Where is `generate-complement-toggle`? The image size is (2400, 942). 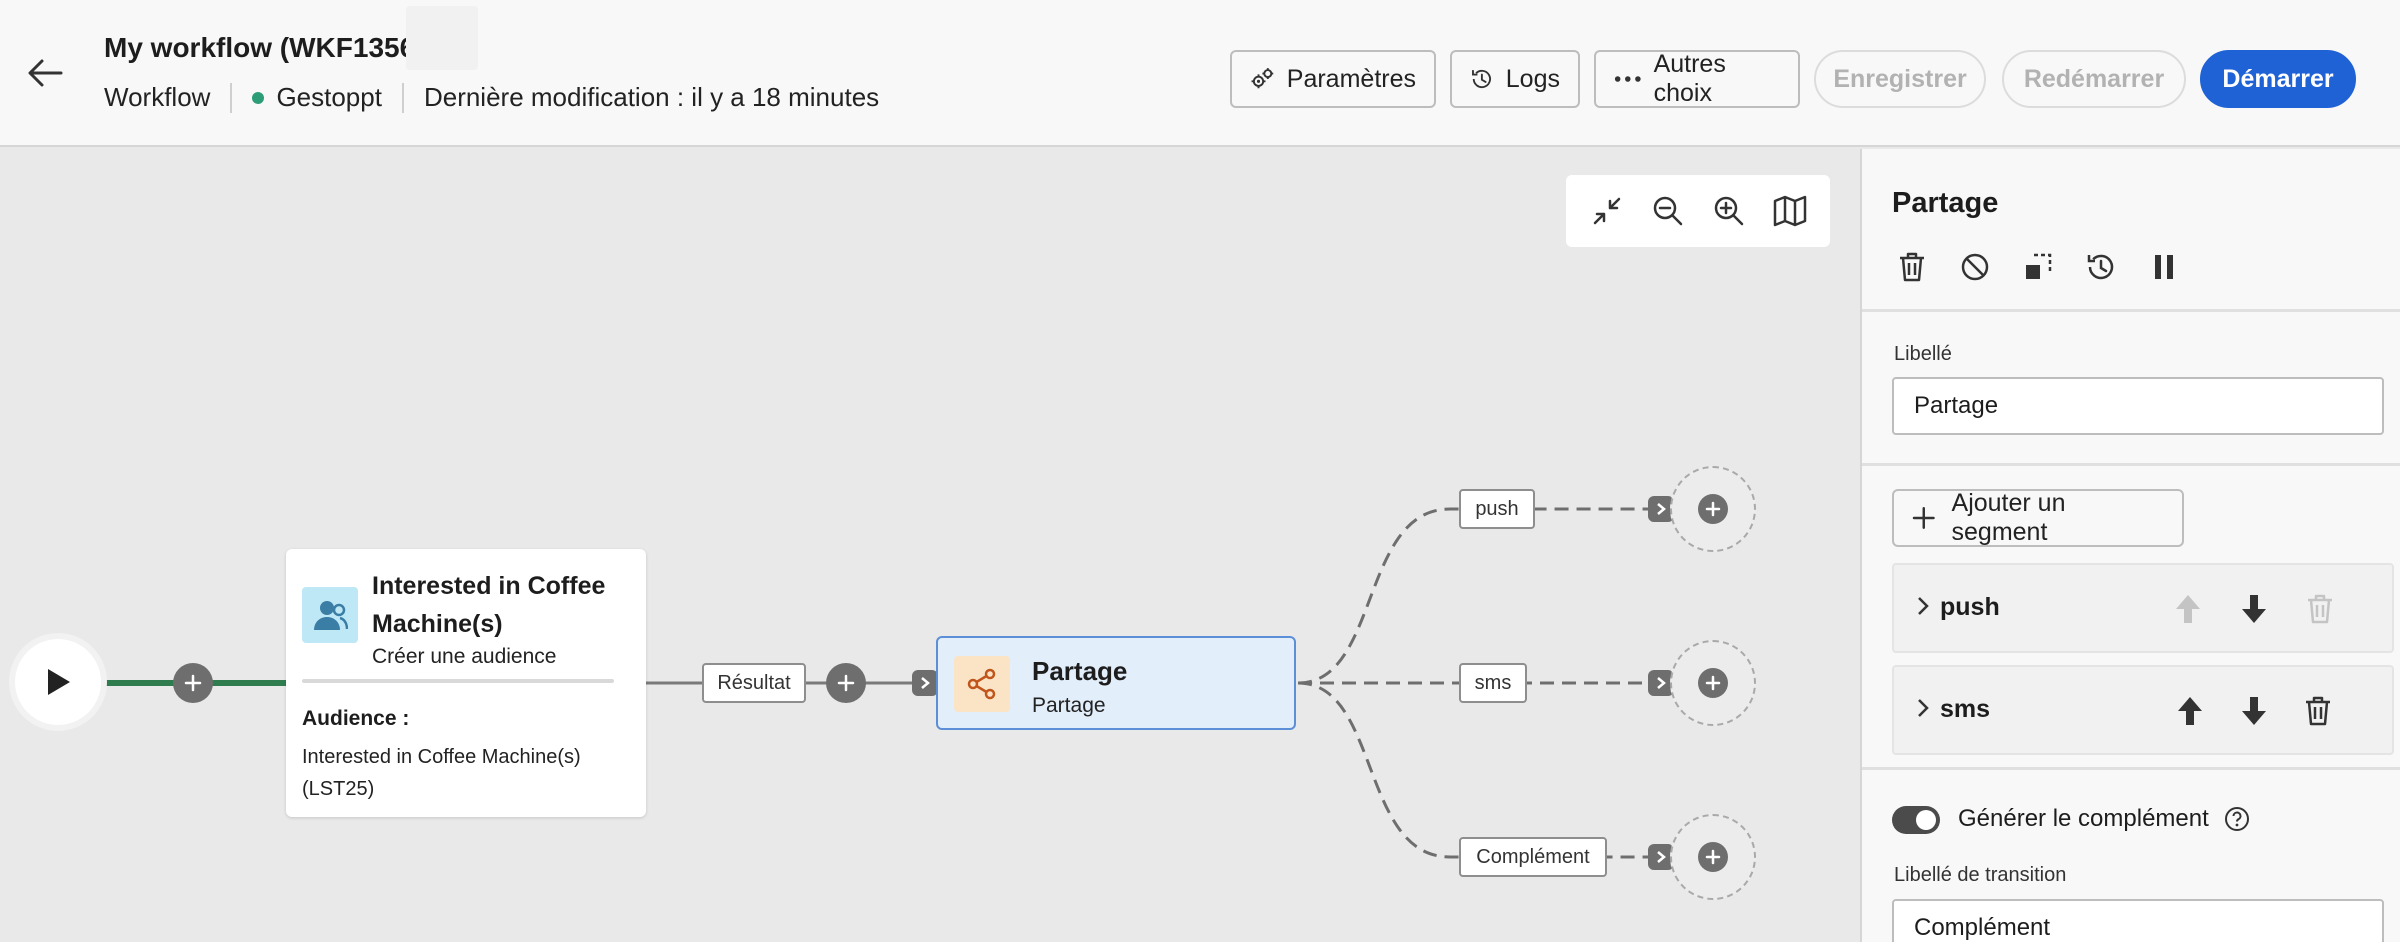 generate-complement-toggle is located at coordinates (1916, 820).